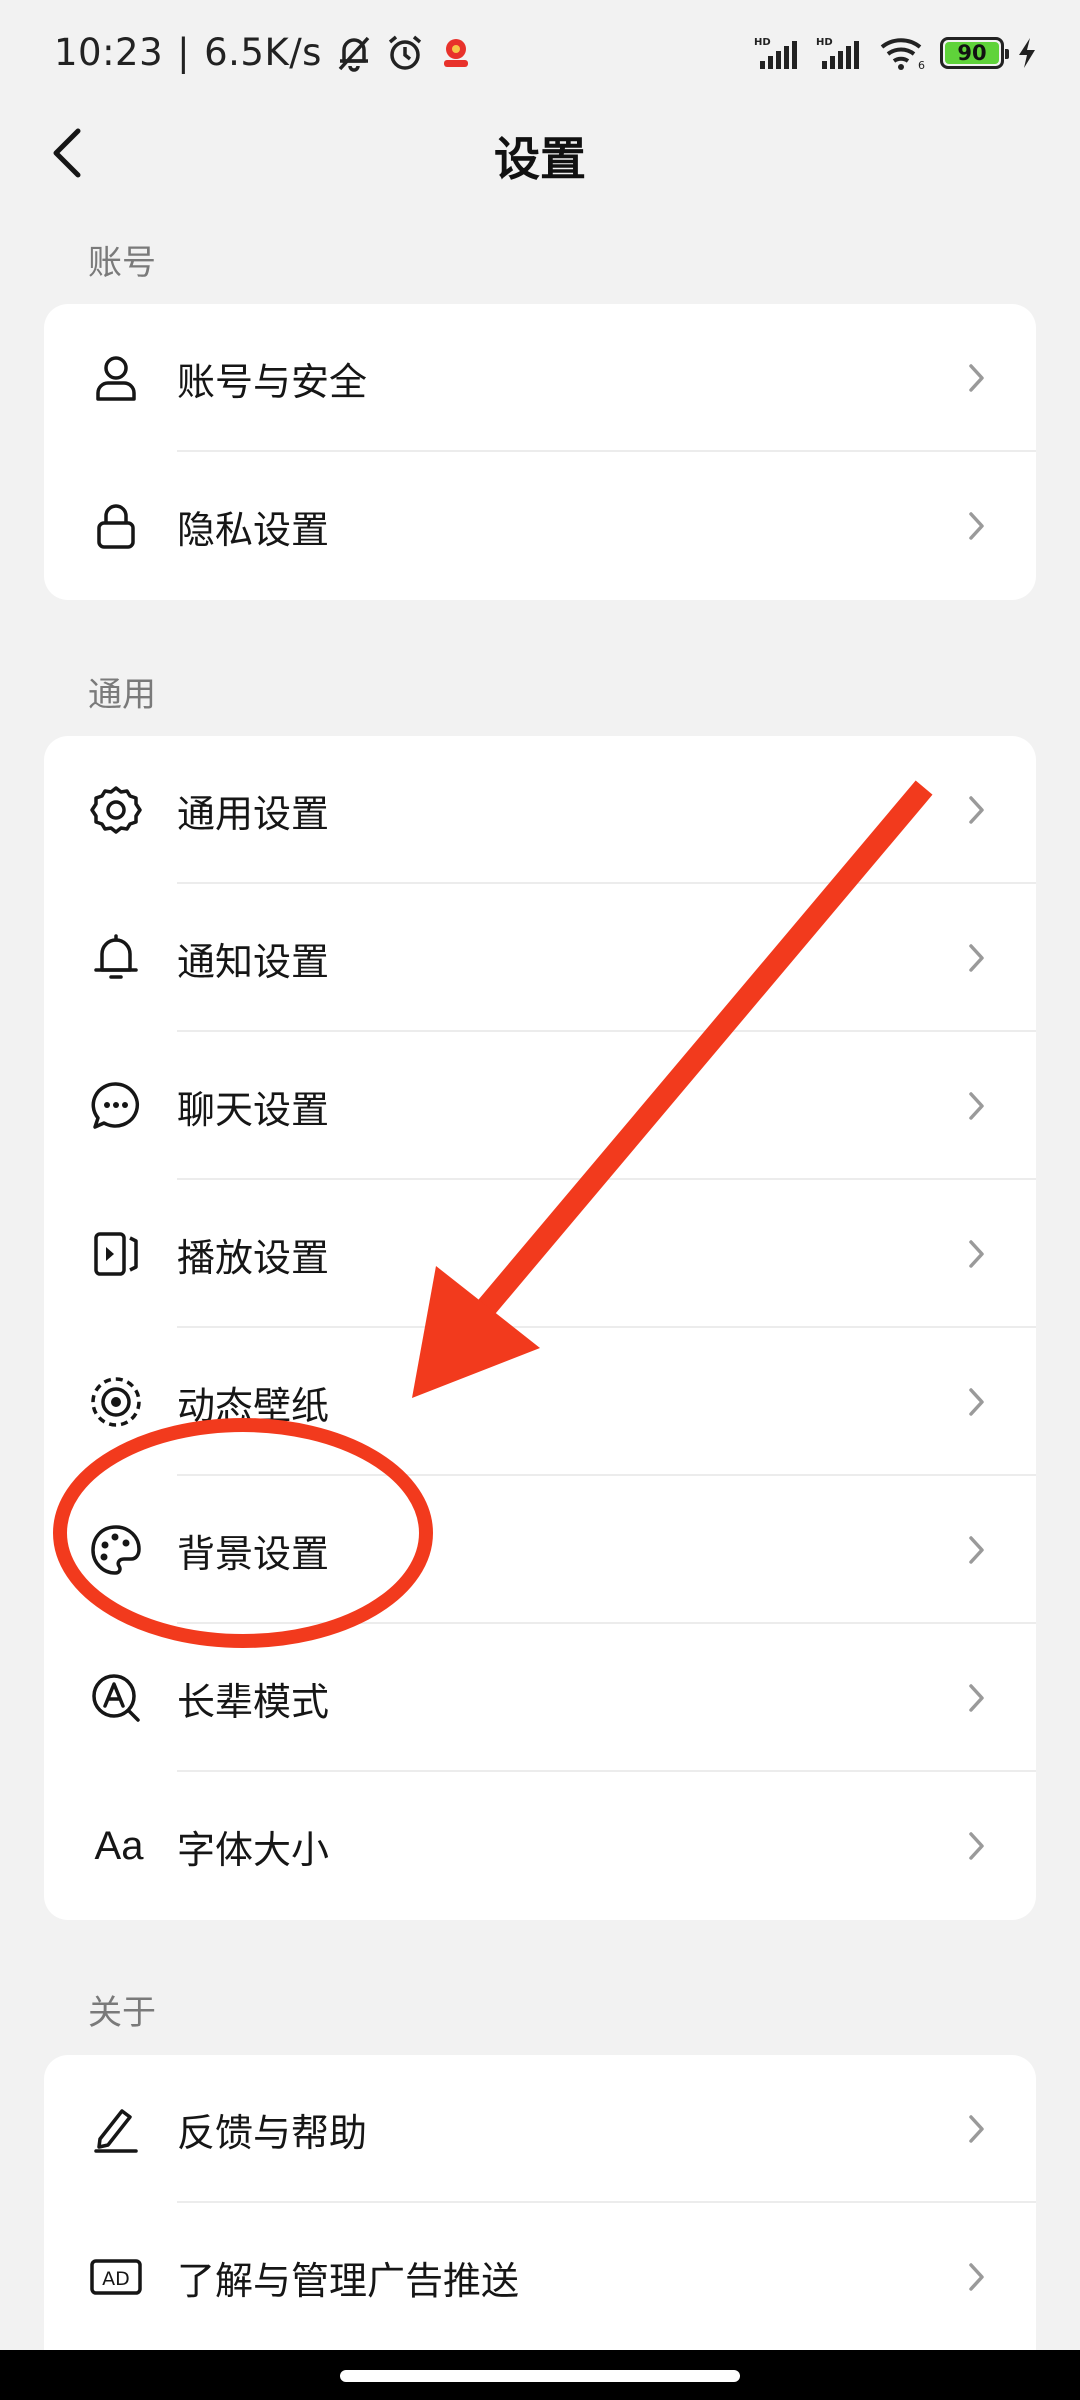 The width and height of the screenshot is (1080, 2400). What do you see at coordinates (455, 52) in the screenshot?
I see `app-notification-icon` at bounding box center [455, 52].